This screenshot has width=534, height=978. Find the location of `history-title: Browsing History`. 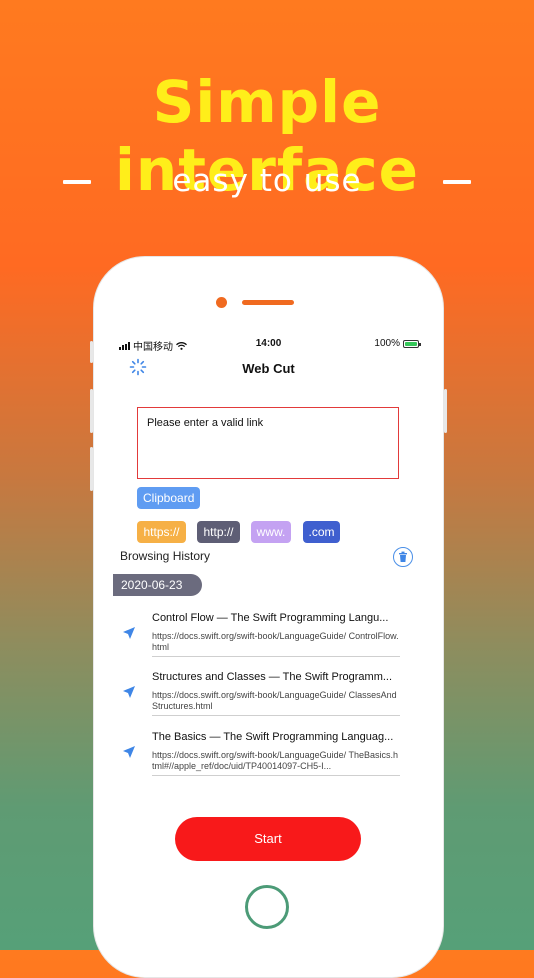

history-title: Browsing History is located at coordinates (165, 556).